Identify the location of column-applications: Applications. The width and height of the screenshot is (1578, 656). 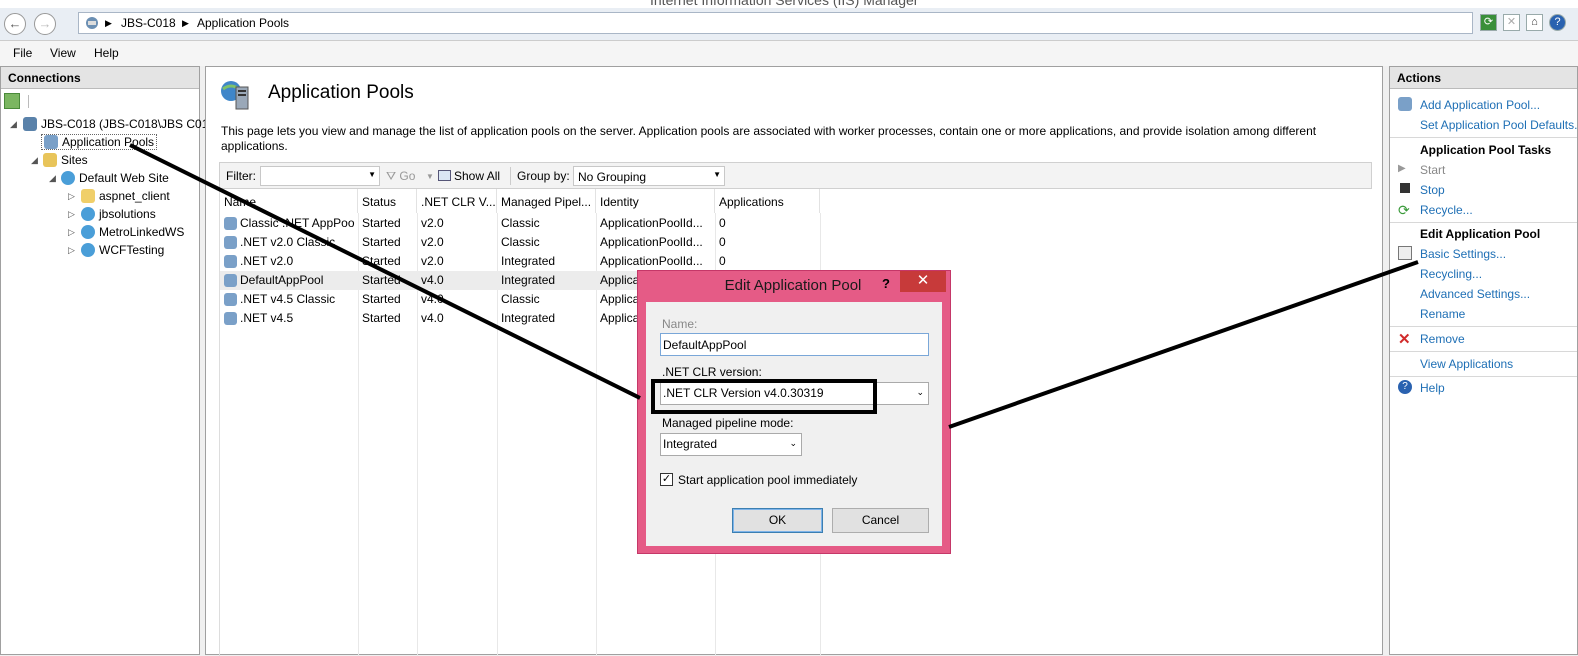
(767, 201).